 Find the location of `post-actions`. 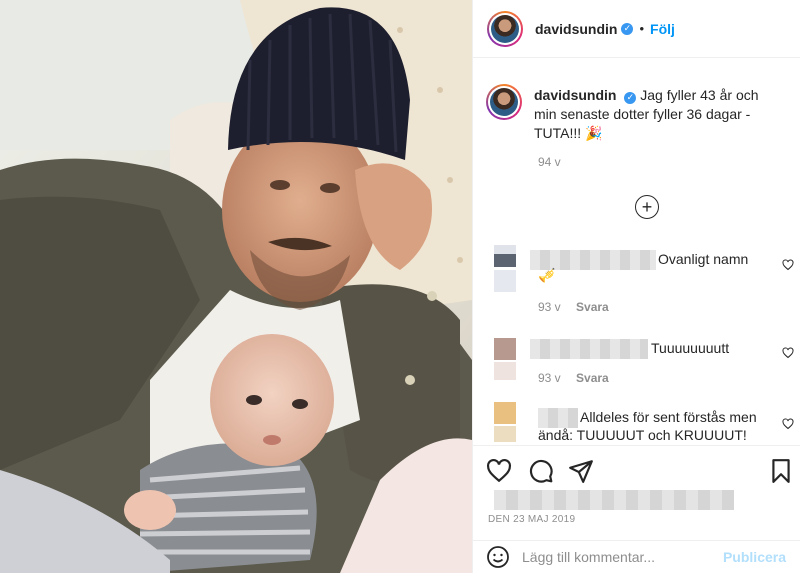

post-actions is located at coordinates (636, 480).